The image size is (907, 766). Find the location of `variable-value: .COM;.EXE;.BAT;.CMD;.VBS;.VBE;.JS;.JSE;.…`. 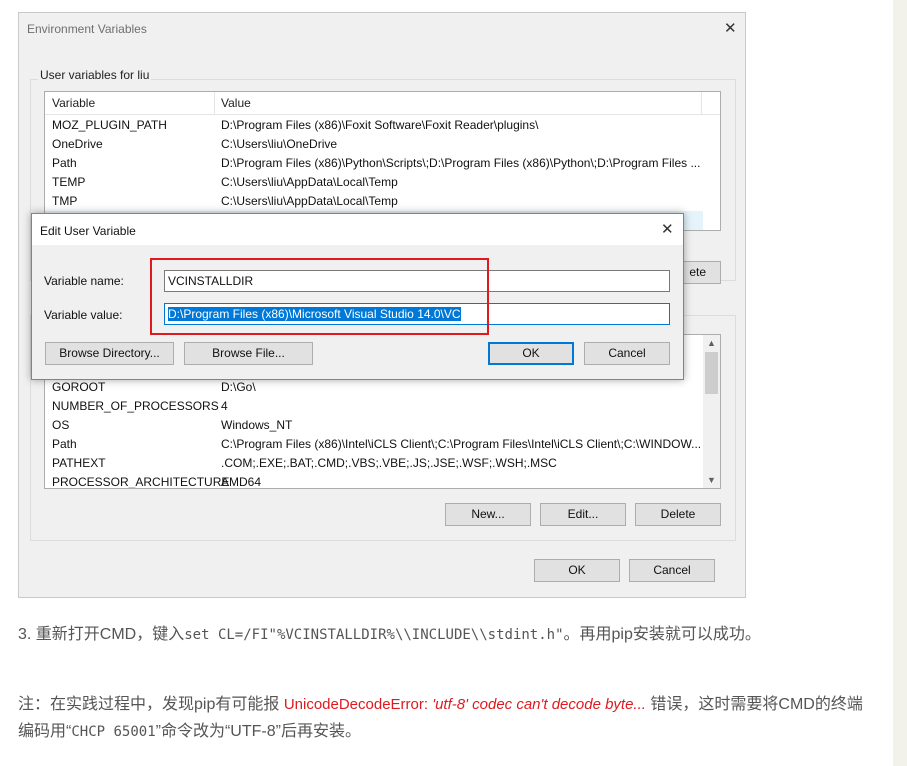

variable-value: .COM;.EXE;.BAT;.CMD;.VBS;.VBE;.JS;.JSE;.… is located at coordinates (389, 463).